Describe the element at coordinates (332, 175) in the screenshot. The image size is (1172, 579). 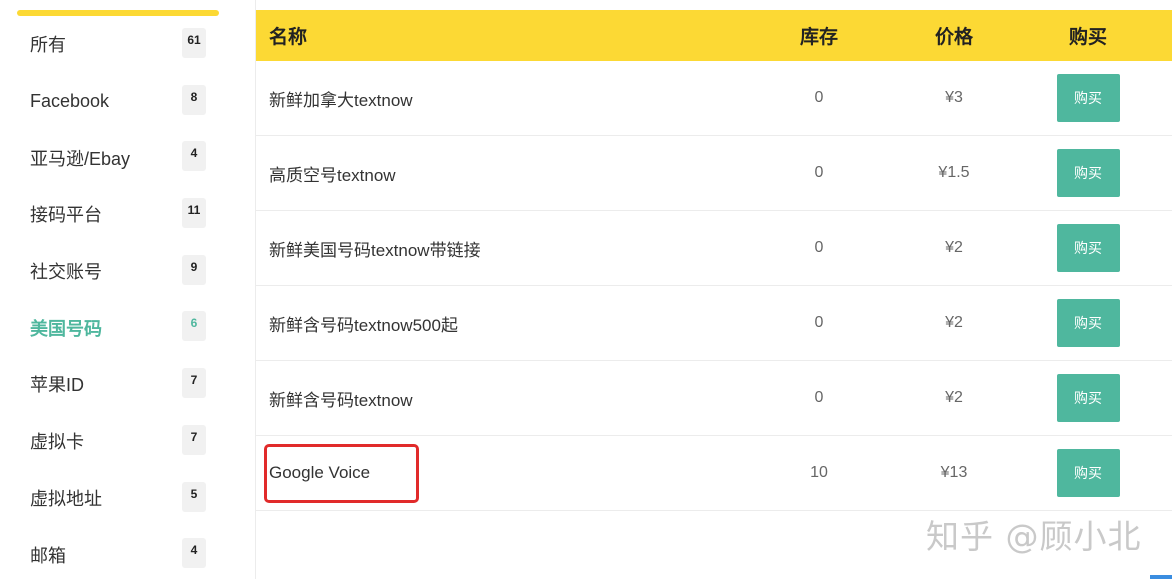
I see `product-name: 高质空号textnow` at that location.